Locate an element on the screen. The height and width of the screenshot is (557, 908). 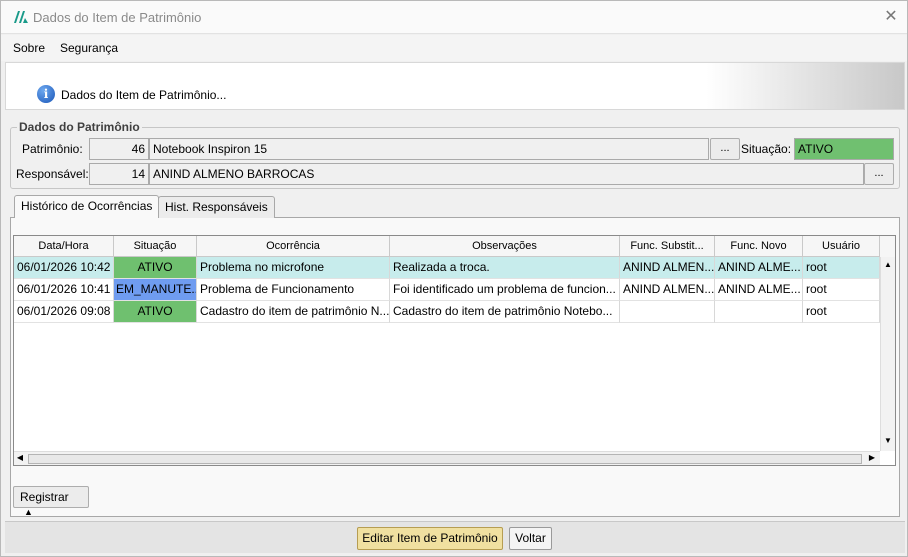
situacao-field: ATIVO is located at coordinates (844, 149).